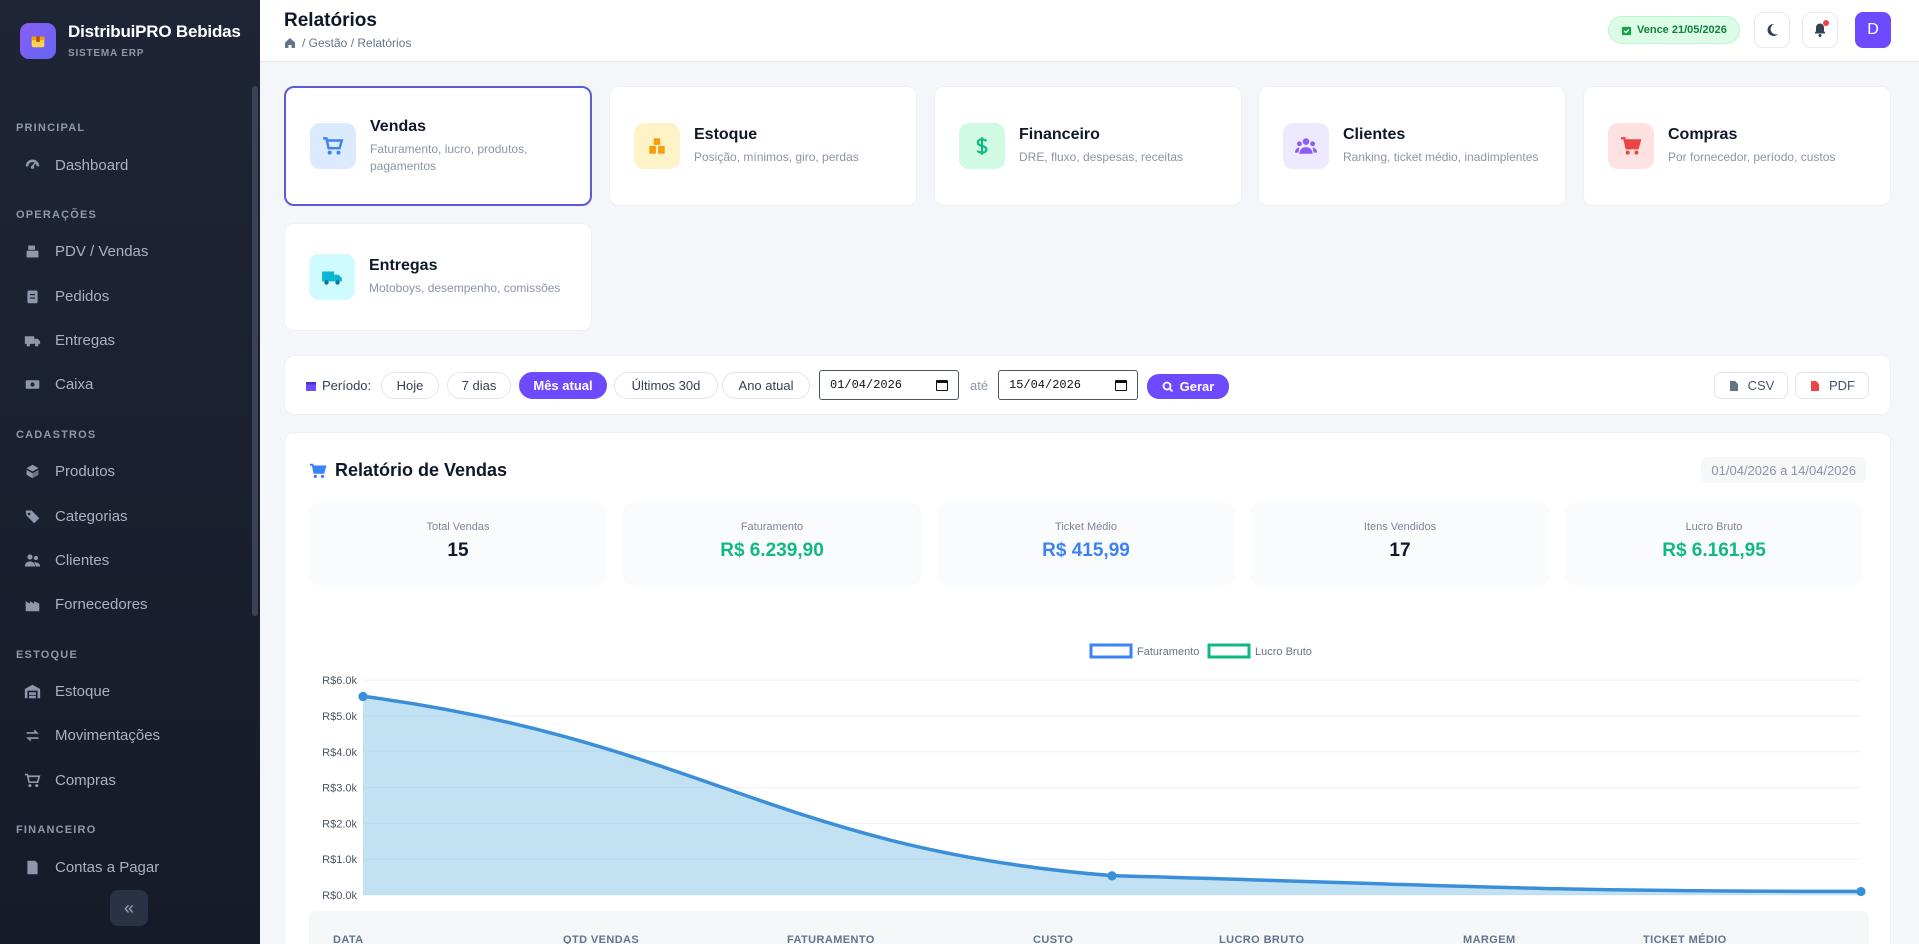 This screenshot has height=944, width=1919. What do you see at coordinates (601, 939) in the screenshot?
I see `column-header-qtd-vendas: QTD VENDAS` at bounding box center [601, 939].